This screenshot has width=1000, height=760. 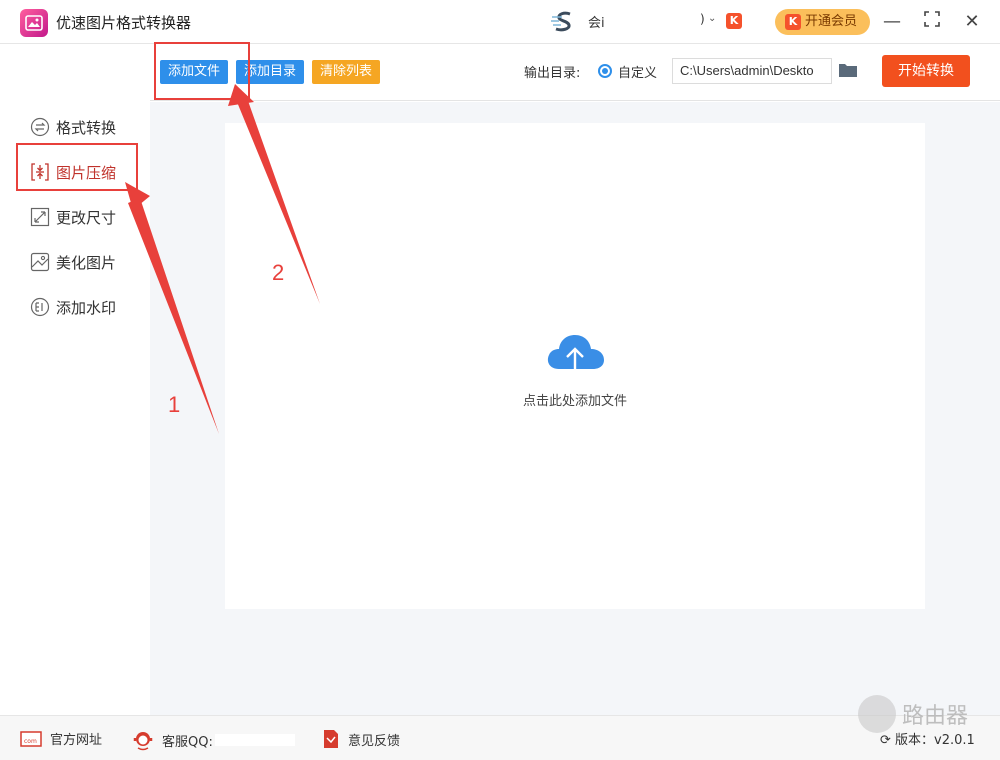 What do you see at coordinates (278, 272) in the screenshot?
I see `annotation-step-2: 2` at bounding box center [278, 272].